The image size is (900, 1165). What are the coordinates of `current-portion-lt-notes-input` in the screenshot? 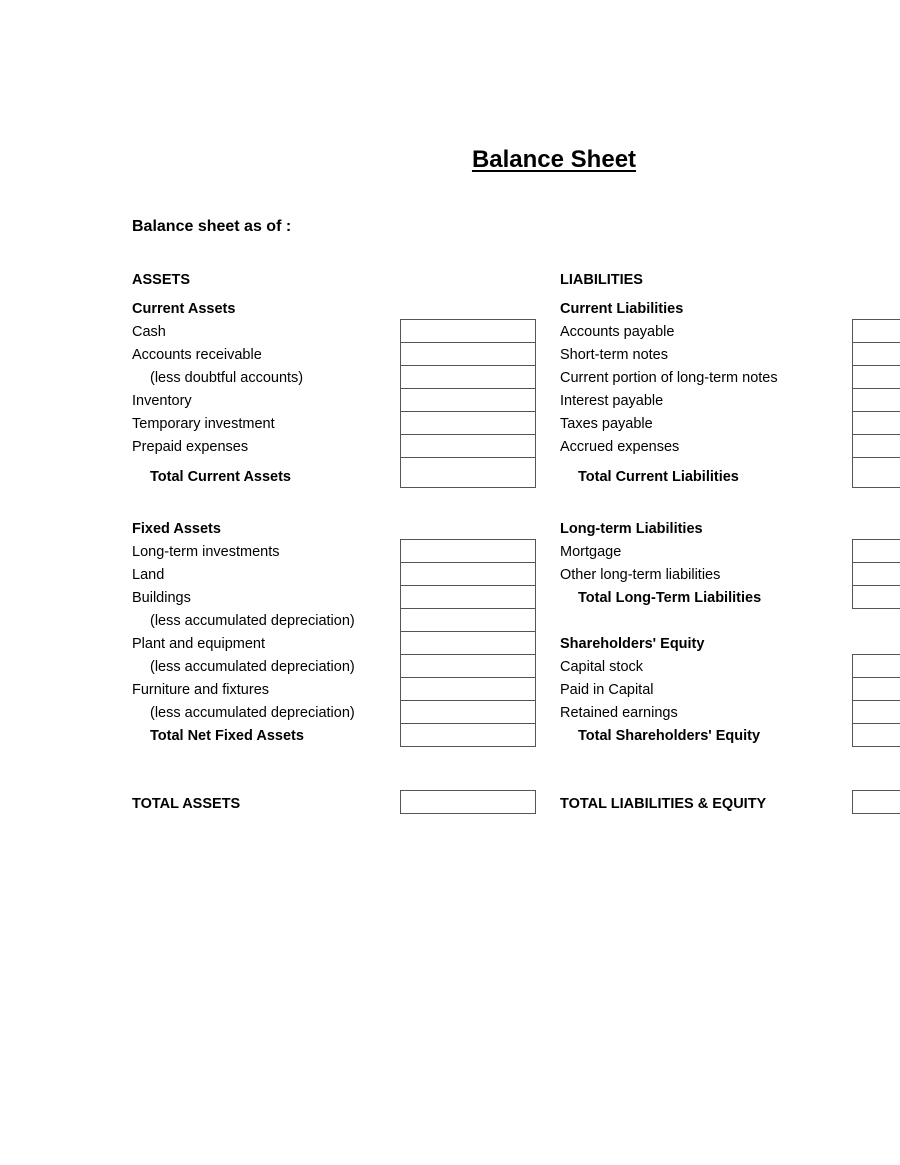 It's located at (876, 377).